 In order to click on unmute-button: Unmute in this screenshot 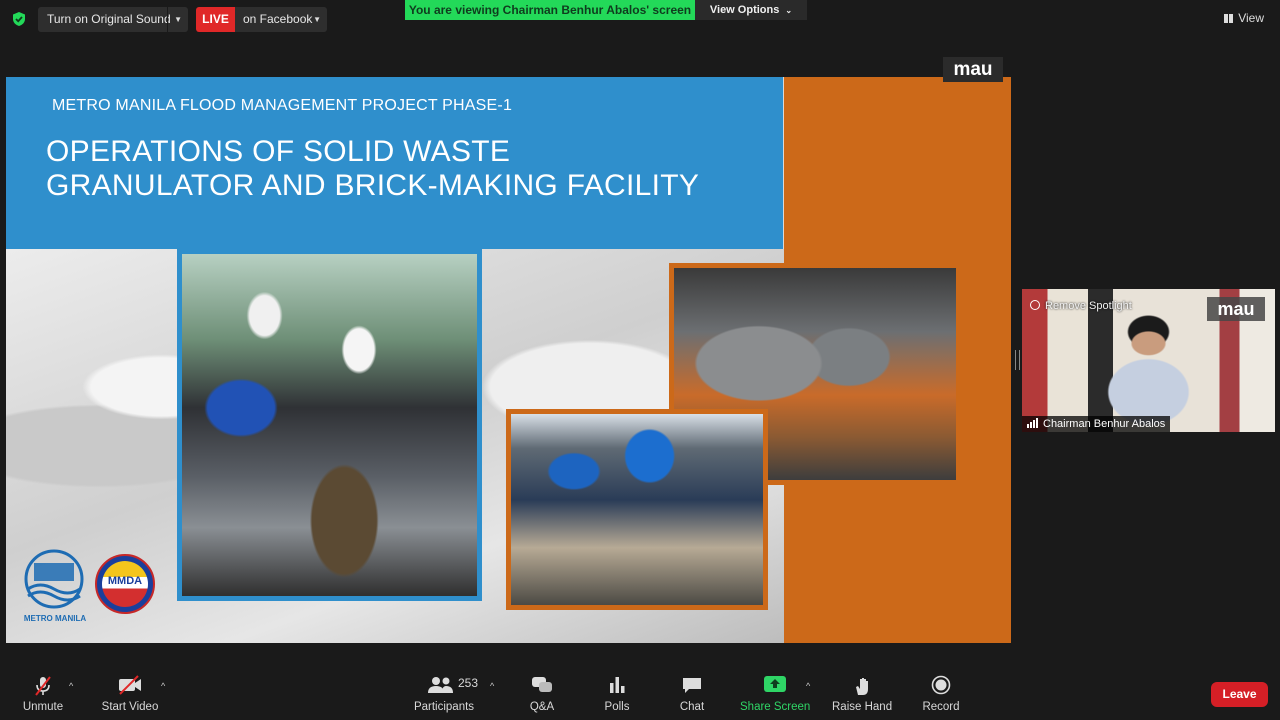, I will do `click(43, 692)`.